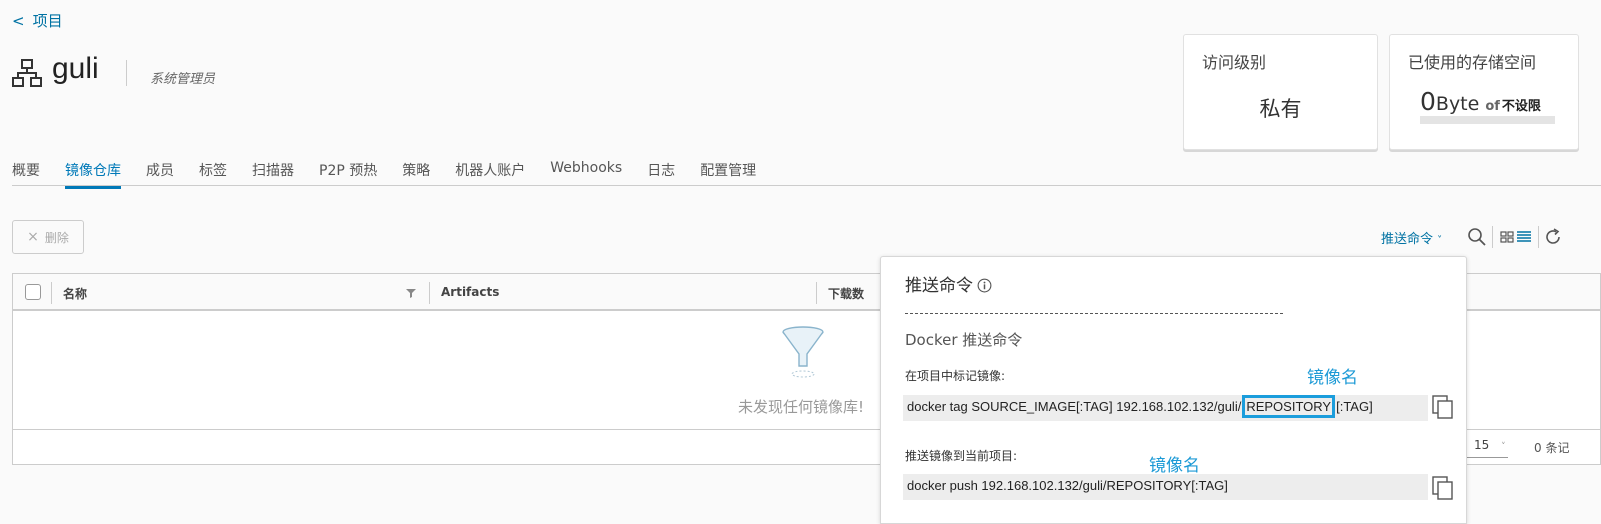  I want to click on page-size-value: 15, so click(1482, 445).